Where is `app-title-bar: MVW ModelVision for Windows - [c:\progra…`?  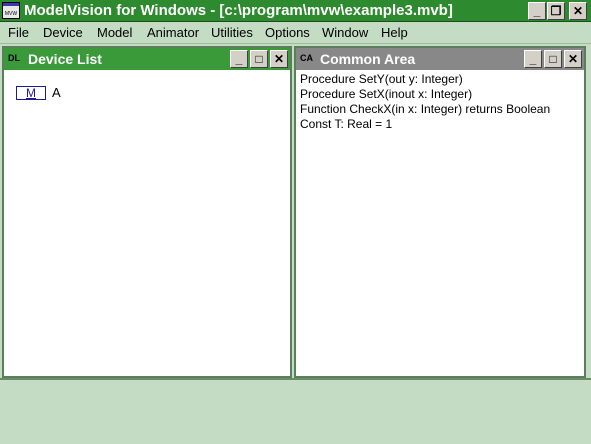 app-title-bar: MVW ModelVision for Windows - [c:\progra… is located at coordinates (295, 11).